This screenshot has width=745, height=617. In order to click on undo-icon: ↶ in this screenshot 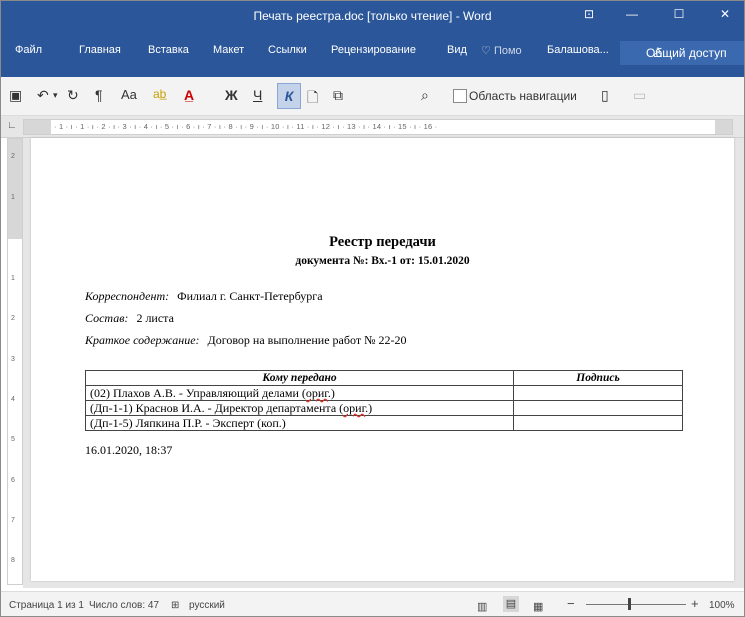, I will do `click(43, 95)`.